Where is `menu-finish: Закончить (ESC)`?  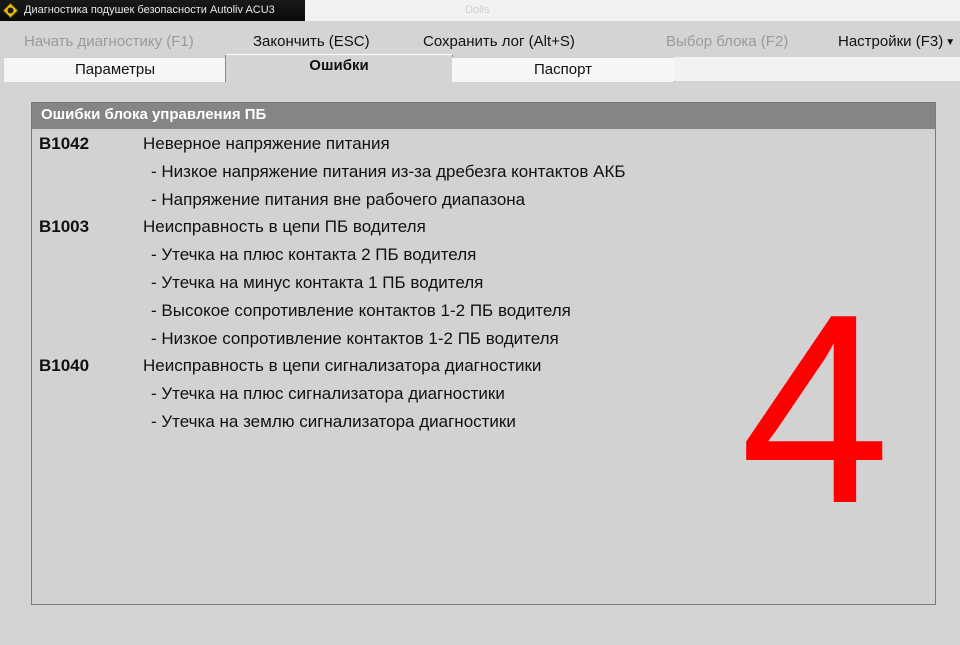 menu-finish: Закончить (ESC) is located at coordinates (311, 41).